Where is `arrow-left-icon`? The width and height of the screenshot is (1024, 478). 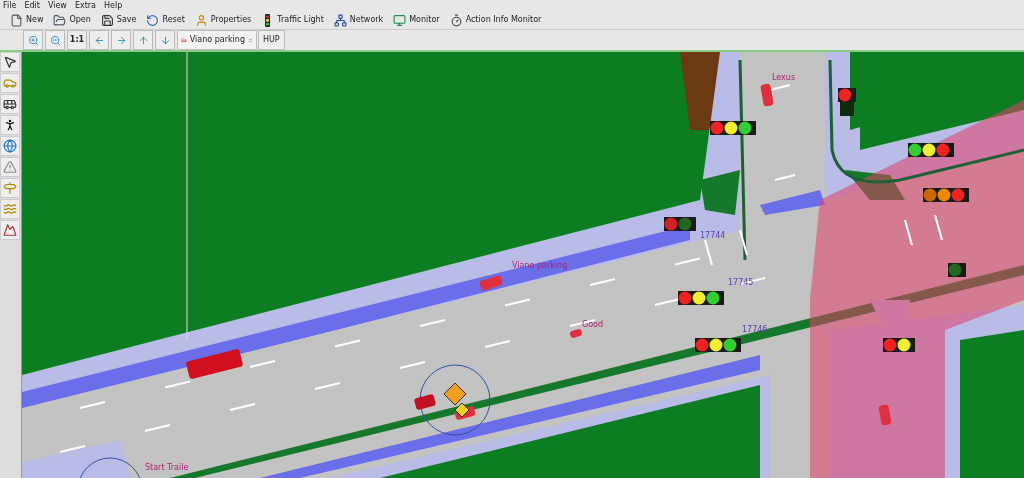 arrow-left-icon is located at coordinates (99, 40).